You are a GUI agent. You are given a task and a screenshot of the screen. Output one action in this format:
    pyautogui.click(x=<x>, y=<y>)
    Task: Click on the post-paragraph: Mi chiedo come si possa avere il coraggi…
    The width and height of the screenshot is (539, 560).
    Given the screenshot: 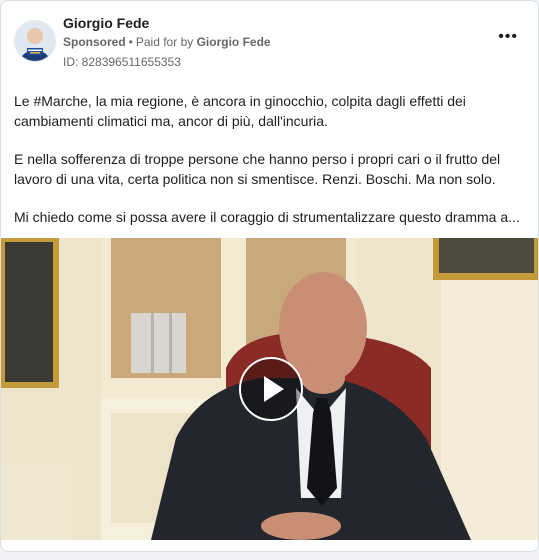 What is the action you would take?
    pyautogui.click(x=267, y=217)
    